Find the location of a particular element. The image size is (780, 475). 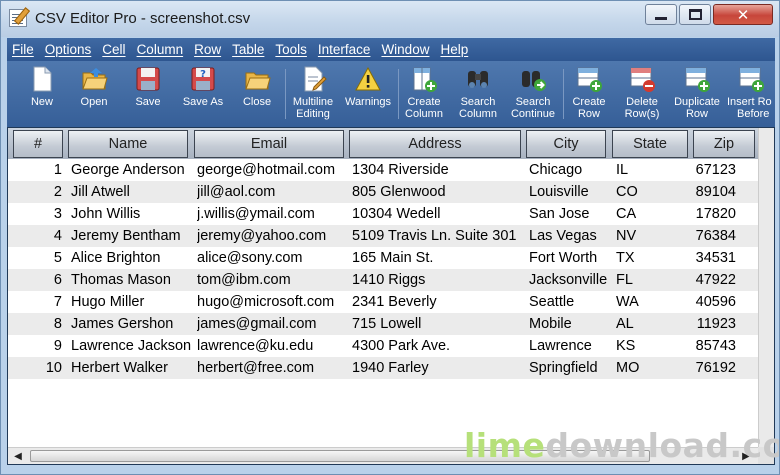

column-header-name: Name is located at coordinates (128, 144).